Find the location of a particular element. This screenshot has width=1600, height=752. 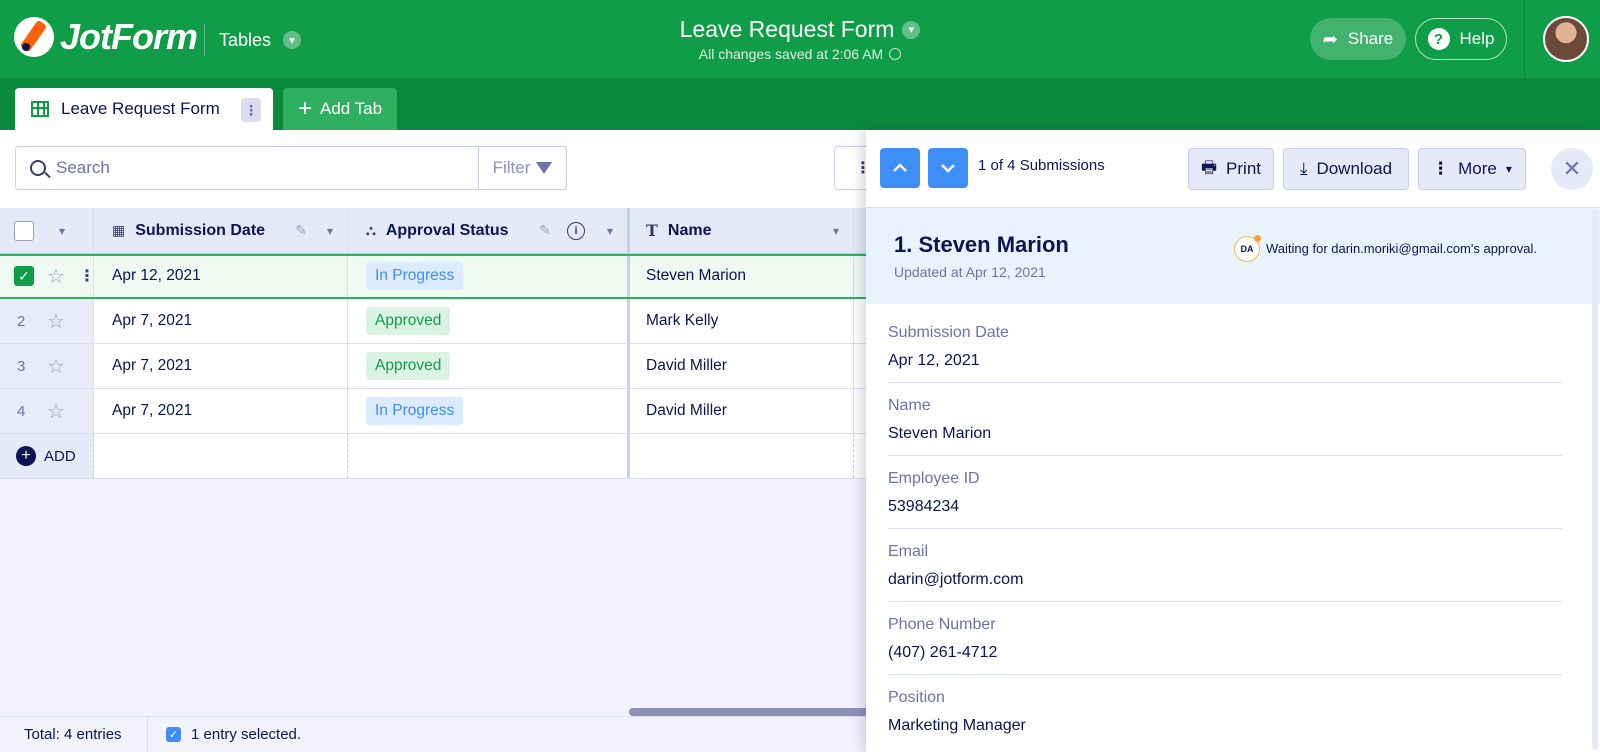

row-controls: 3 ☆ is located at coordinates (47, 366).